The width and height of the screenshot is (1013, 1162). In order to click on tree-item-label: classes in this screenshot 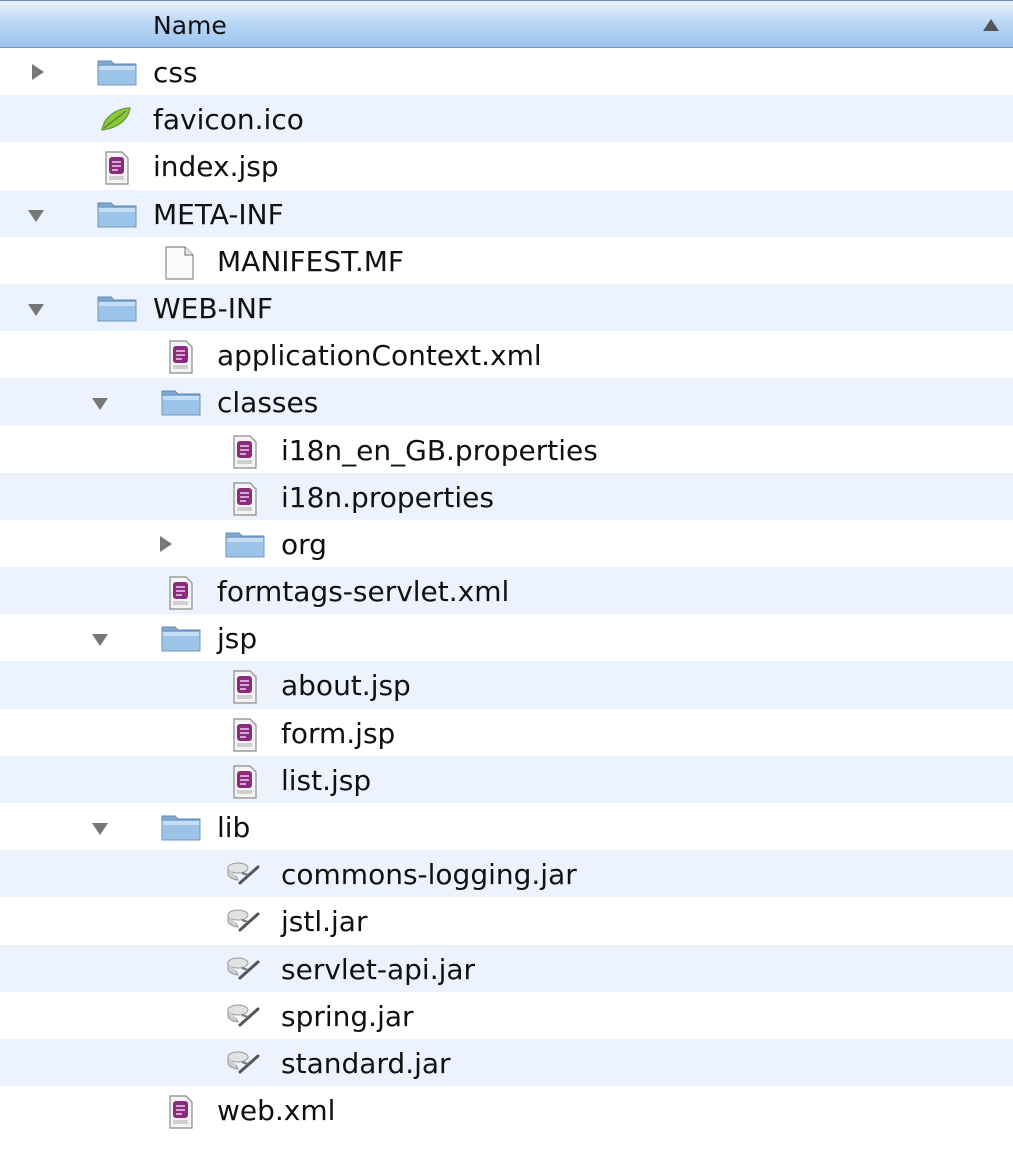, I will do `click(268, 403)`.